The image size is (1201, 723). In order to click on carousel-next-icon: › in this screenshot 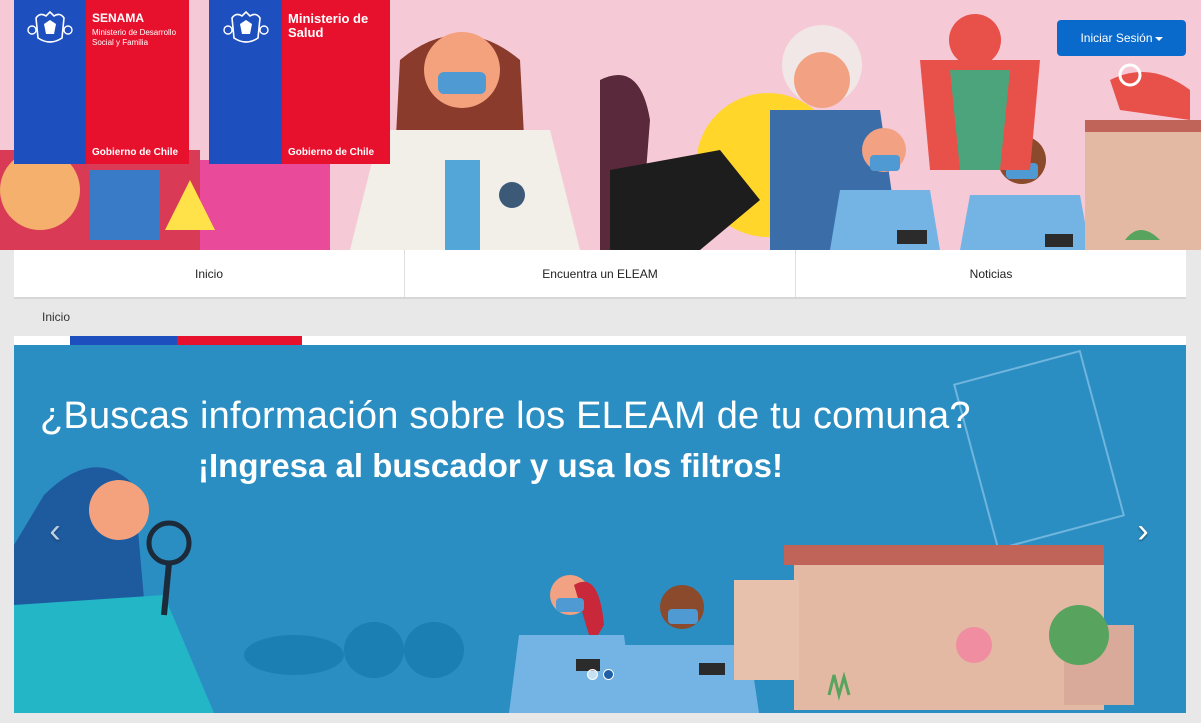, I will do `click(1143, 531)`.